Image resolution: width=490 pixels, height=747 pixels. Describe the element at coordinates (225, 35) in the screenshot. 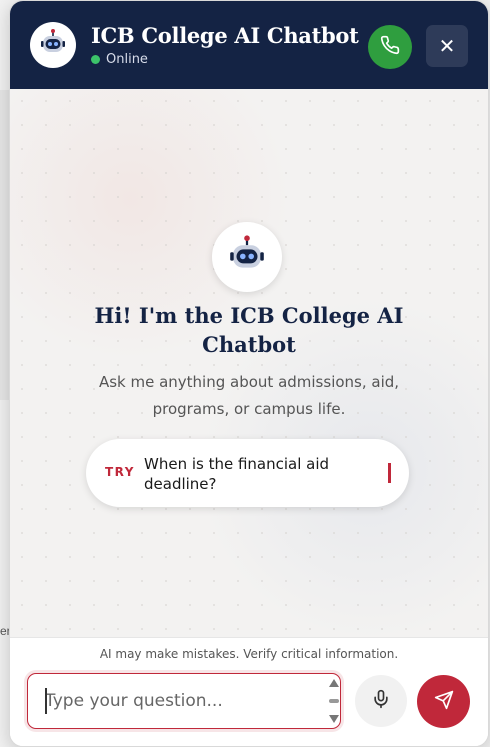

I see `chat-title: ICB College AI Chatbot` at that location.